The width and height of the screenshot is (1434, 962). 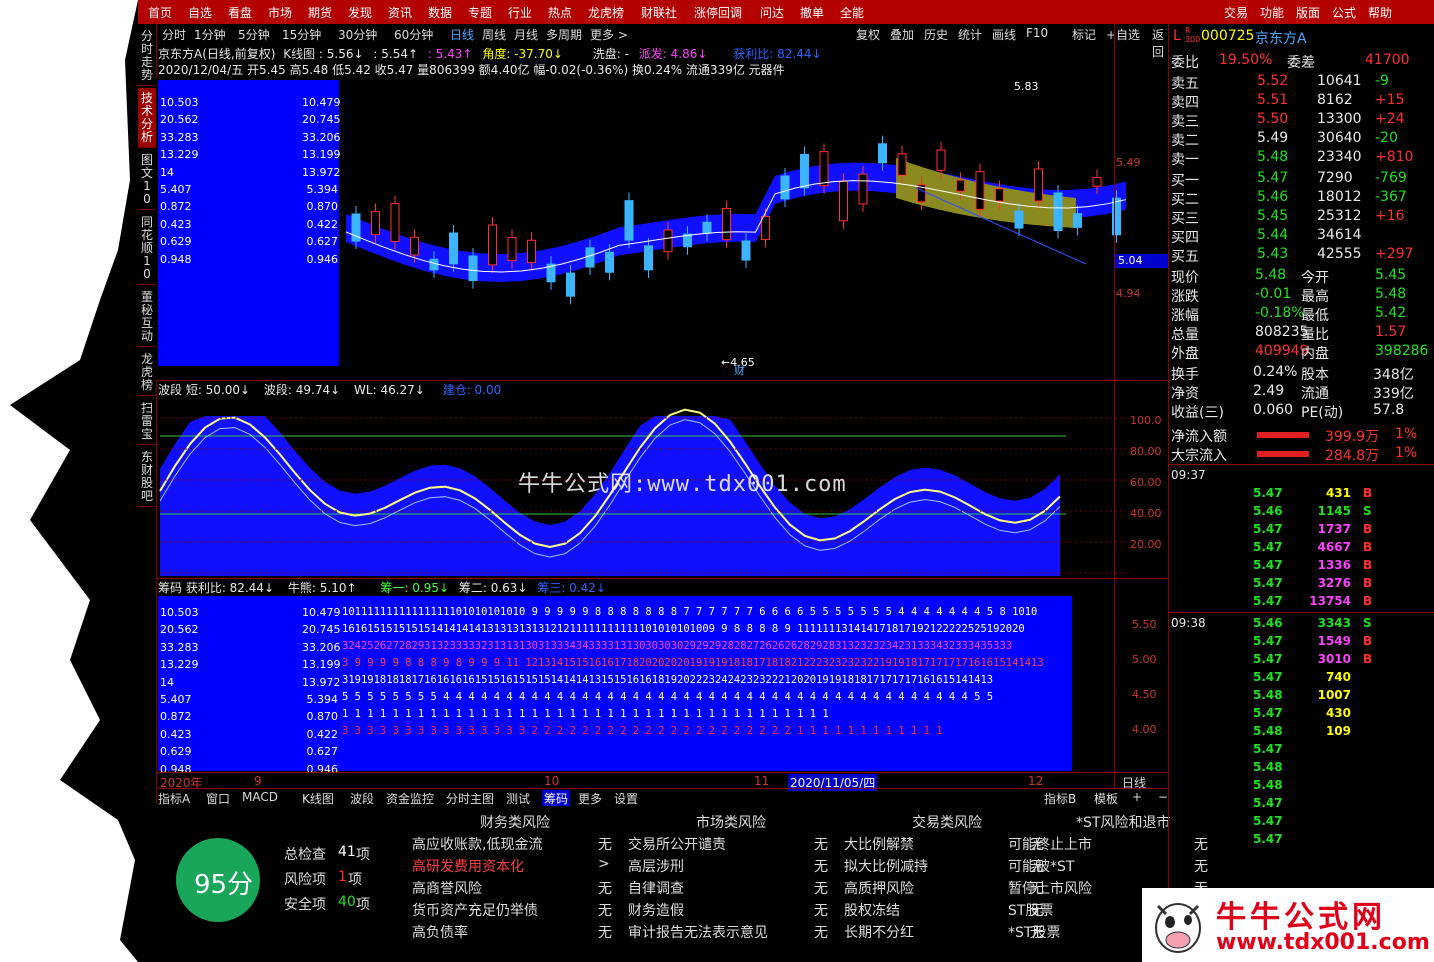 What do you see at coordinates (936, 34) in the screenshot?
I see `tool-button-2: 历史` at bounding box center [936, 34].